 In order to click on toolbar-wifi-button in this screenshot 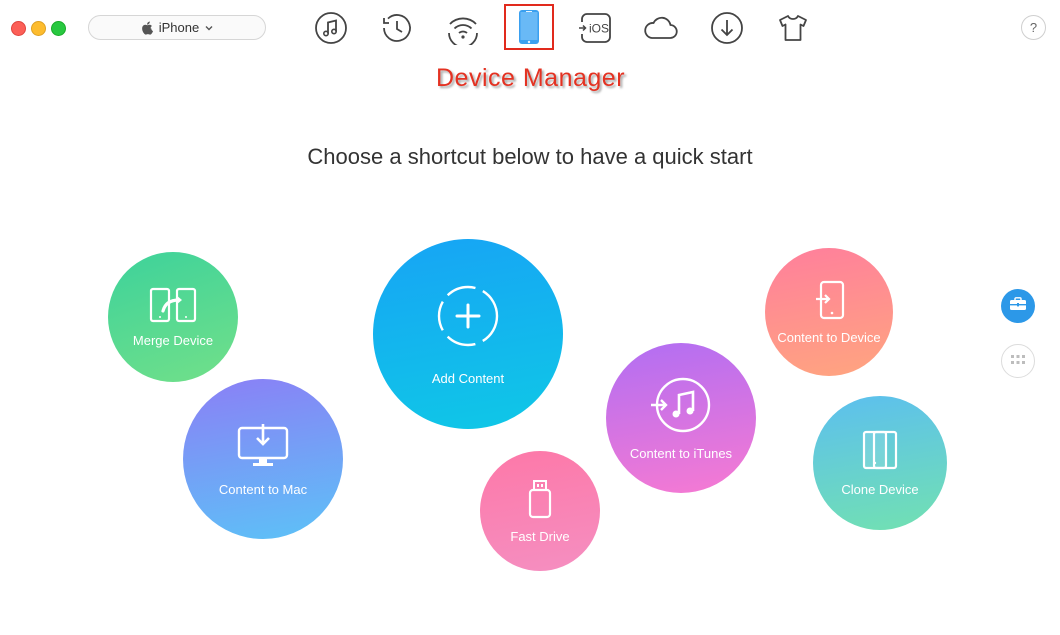, I will do `click(463, 28)`.